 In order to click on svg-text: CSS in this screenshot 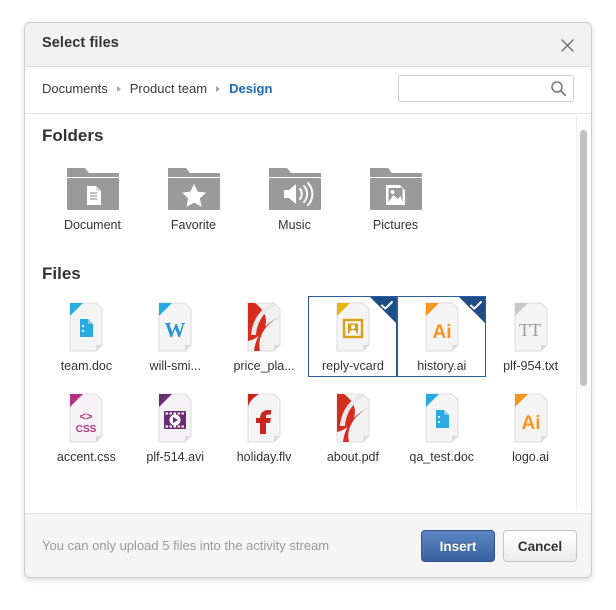, I will do `click(86, 429)`.